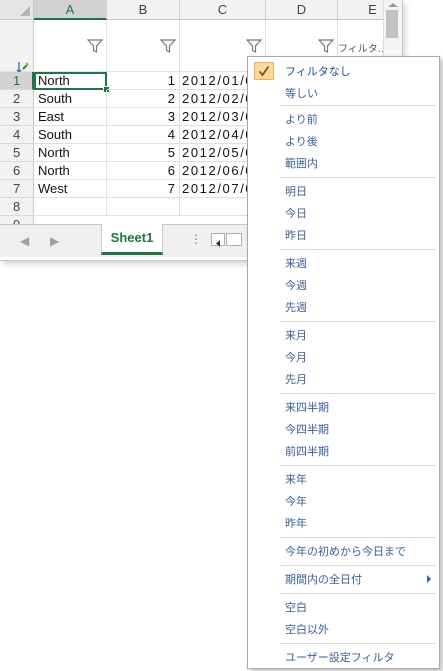  I want to click on menu-item-label: 来週, so click(296, 263).